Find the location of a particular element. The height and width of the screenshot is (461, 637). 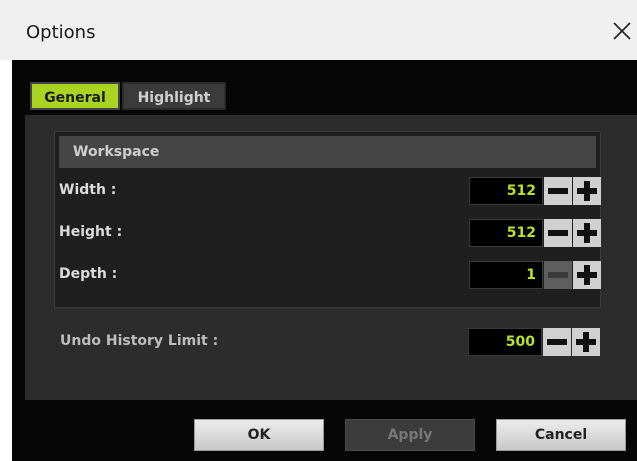

height-minus-button is located at coordinates (558, 233).